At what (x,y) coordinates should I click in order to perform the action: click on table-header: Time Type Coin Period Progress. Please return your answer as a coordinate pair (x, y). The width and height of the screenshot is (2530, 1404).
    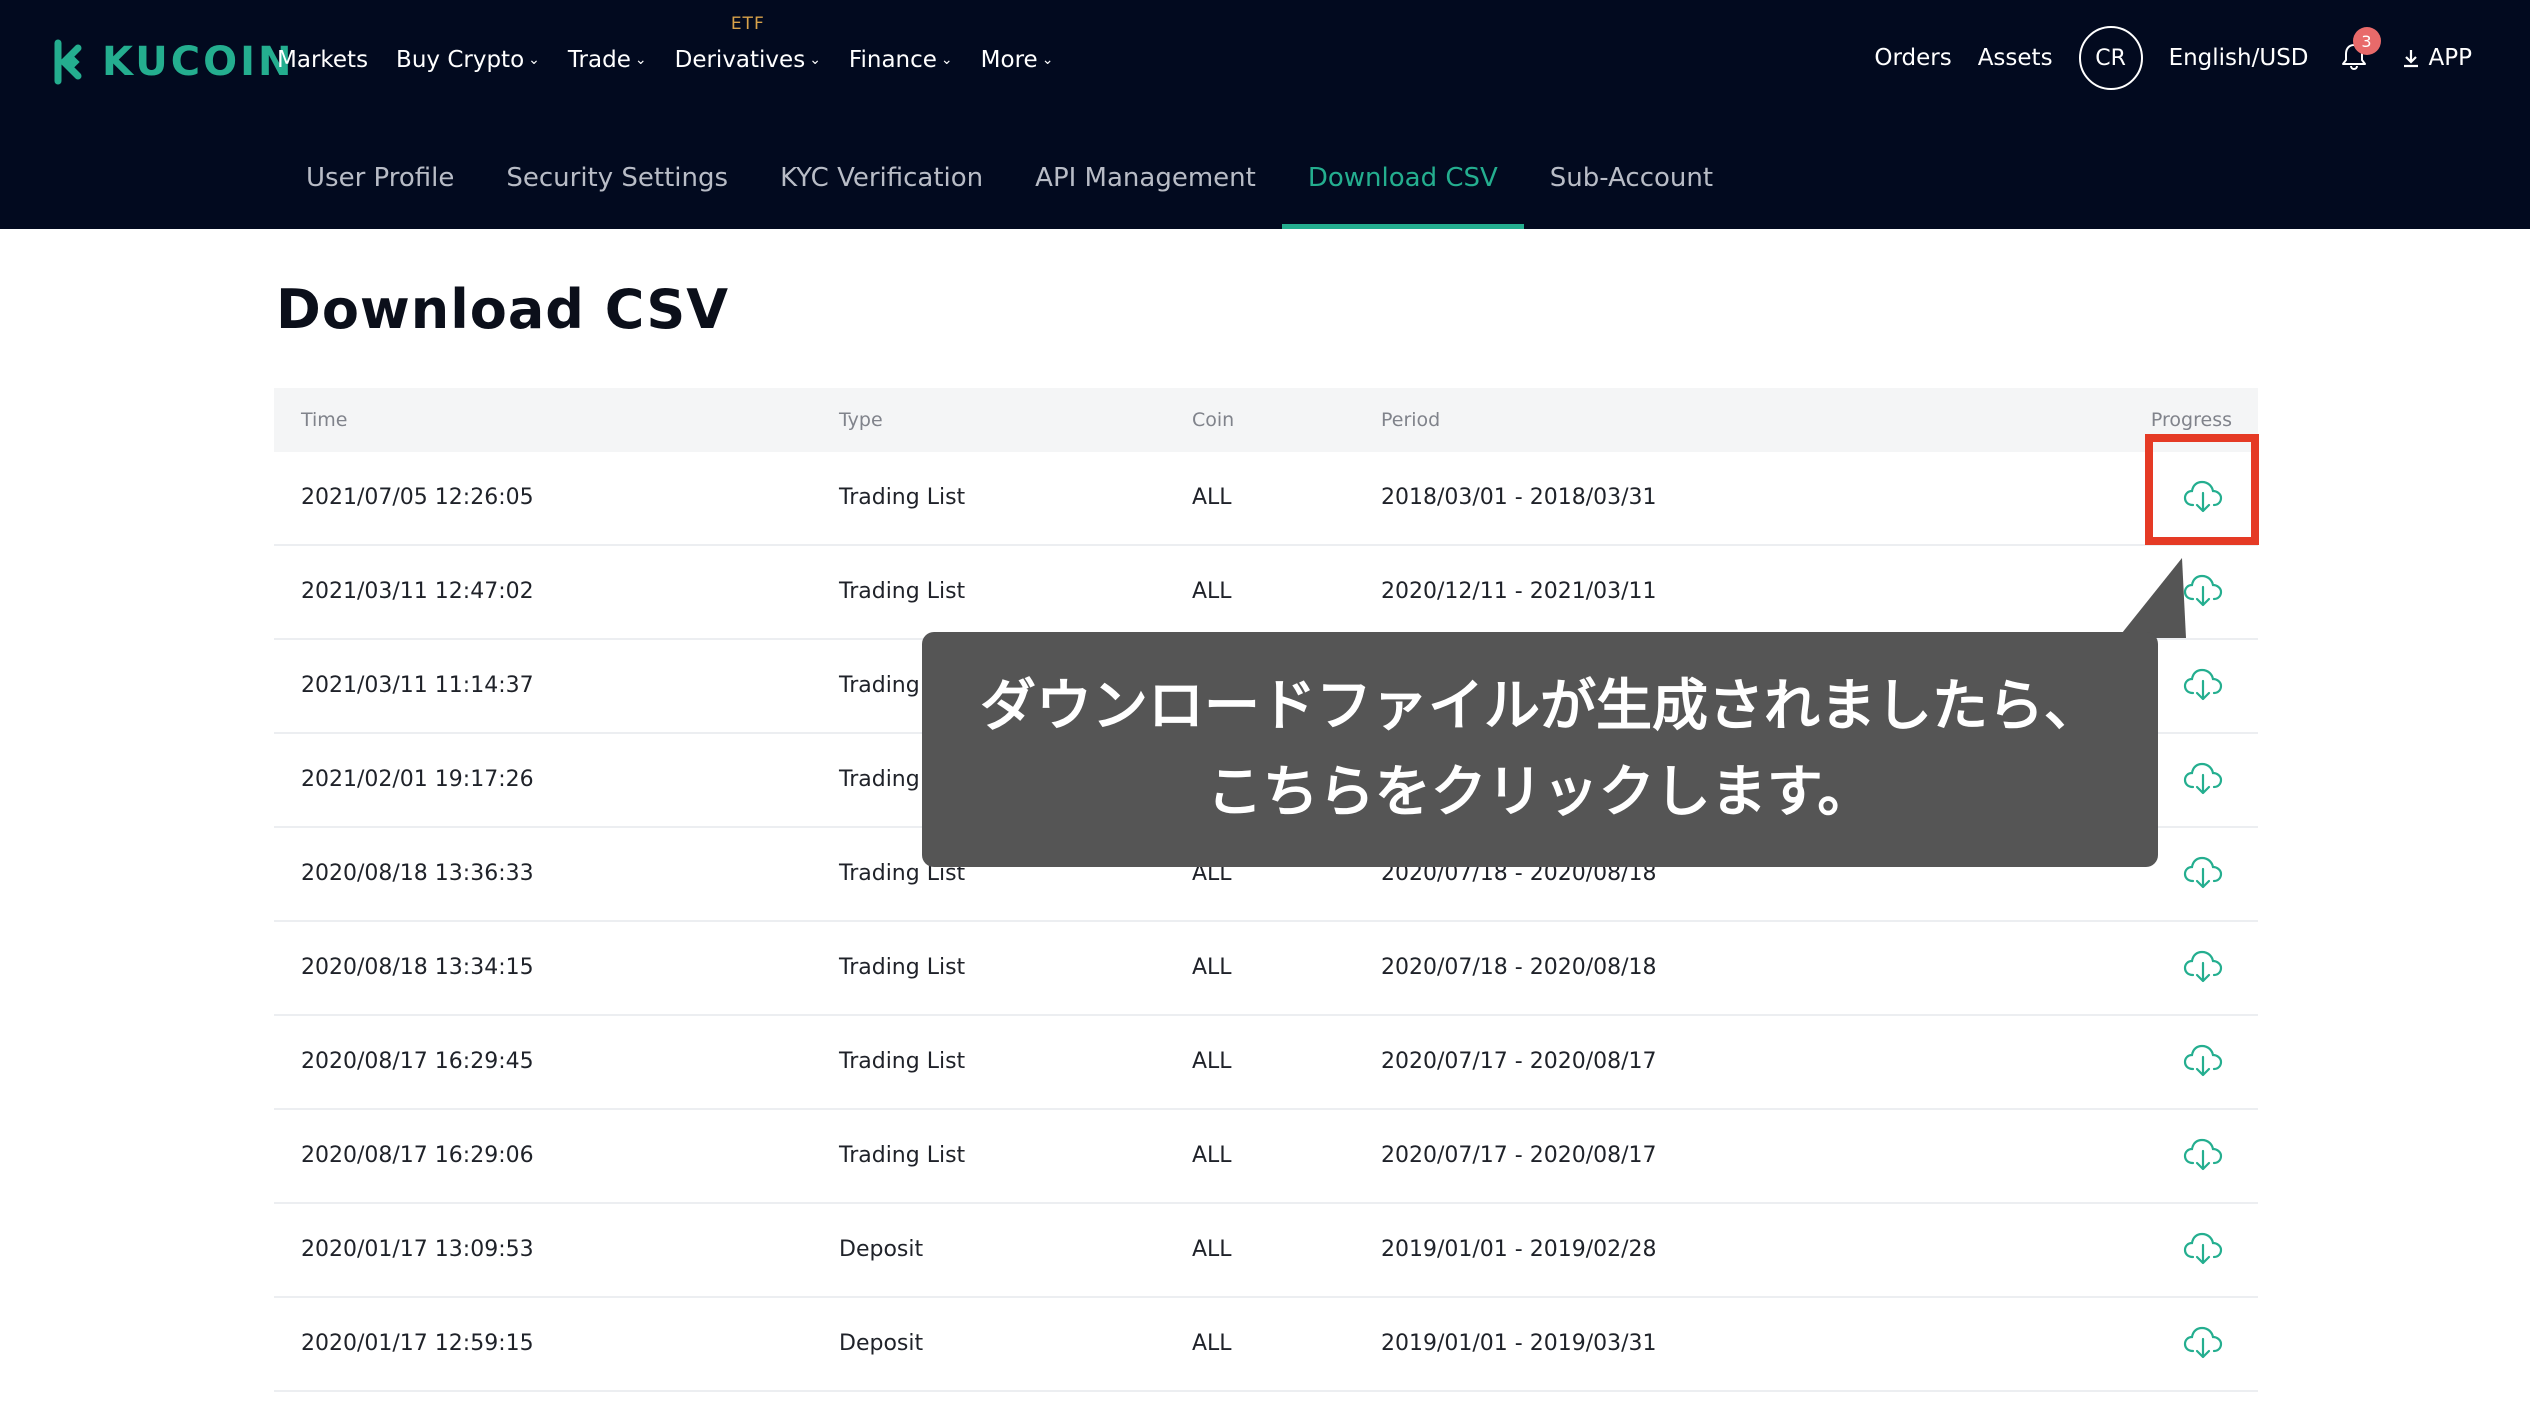
    Looking at the image, I should click on (1266, 420).